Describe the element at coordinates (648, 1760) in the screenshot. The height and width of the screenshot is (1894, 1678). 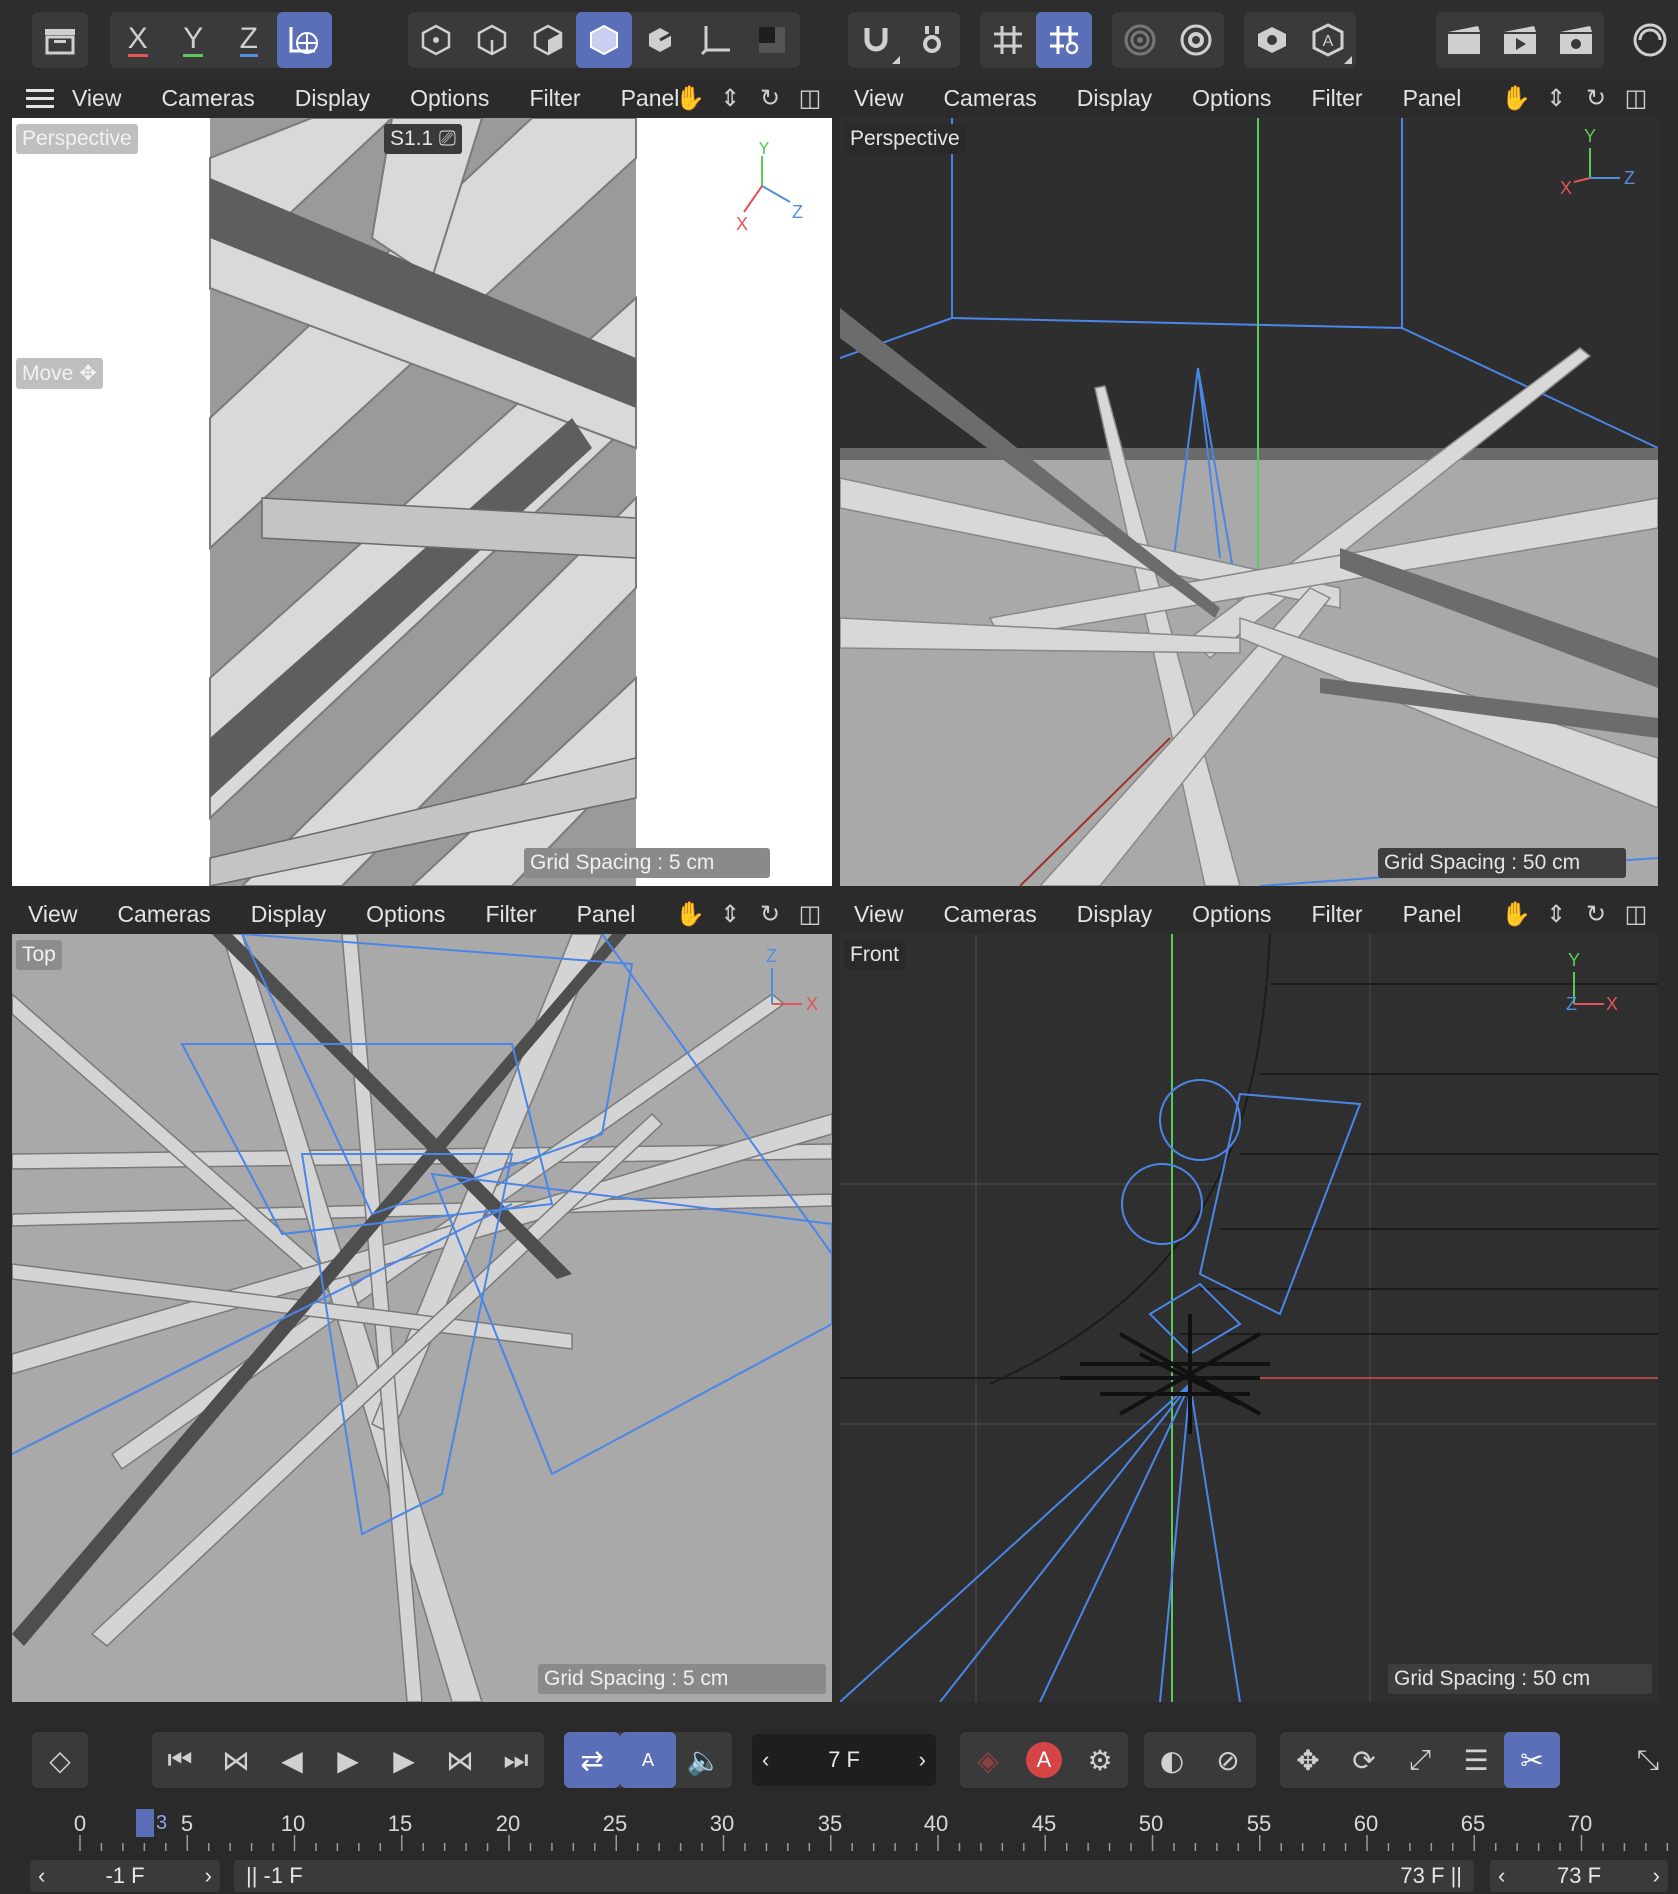
I see `auto-keyframe-icon: A` at that location.